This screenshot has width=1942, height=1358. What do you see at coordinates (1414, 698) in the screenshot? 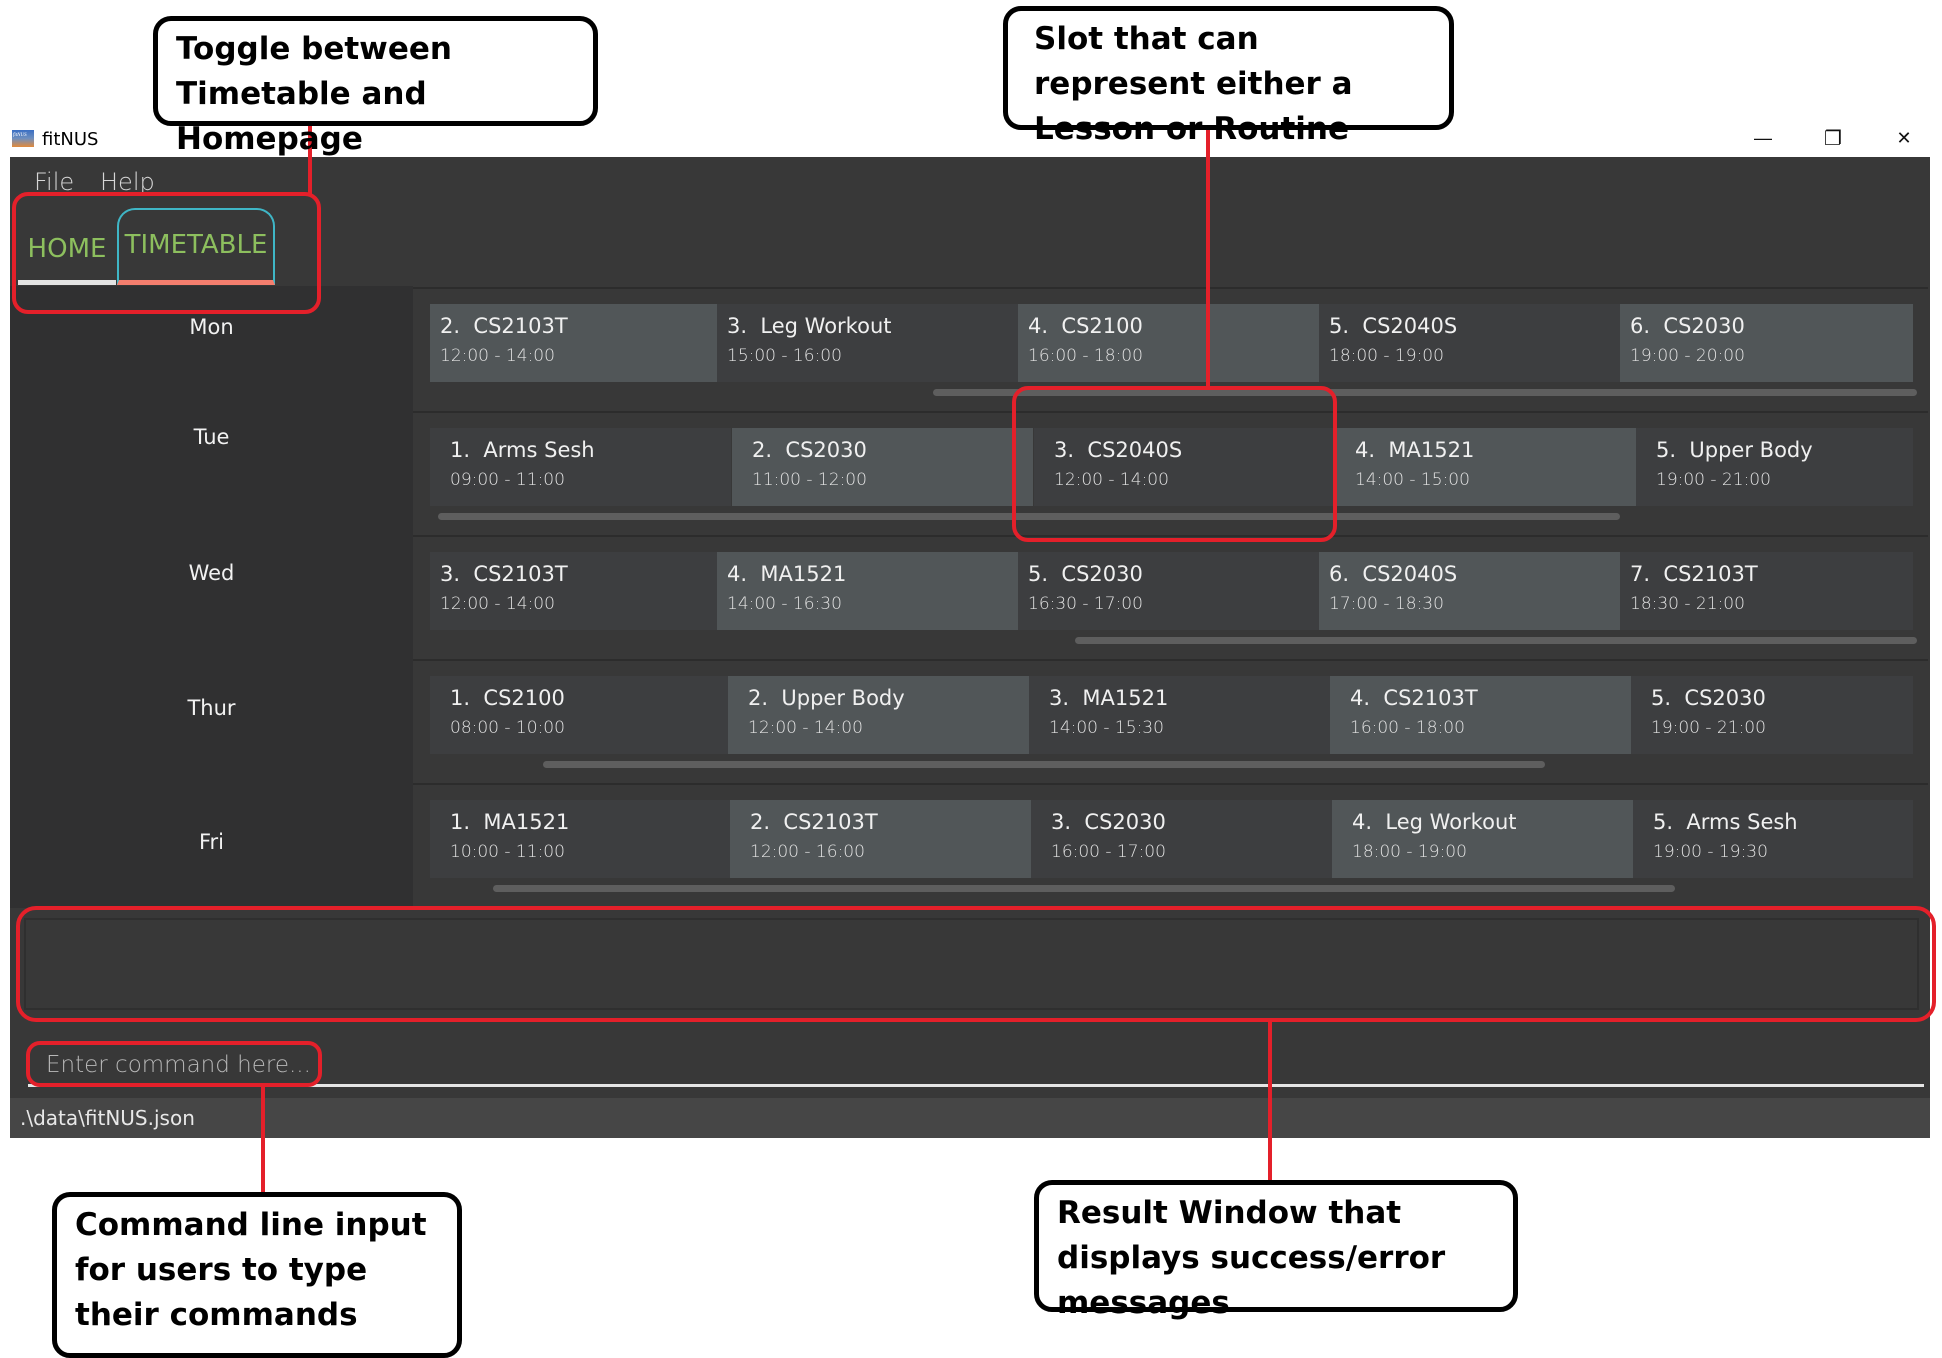
I see `slot-title: 4. CS2103T` at bounding box center [1414, 698].